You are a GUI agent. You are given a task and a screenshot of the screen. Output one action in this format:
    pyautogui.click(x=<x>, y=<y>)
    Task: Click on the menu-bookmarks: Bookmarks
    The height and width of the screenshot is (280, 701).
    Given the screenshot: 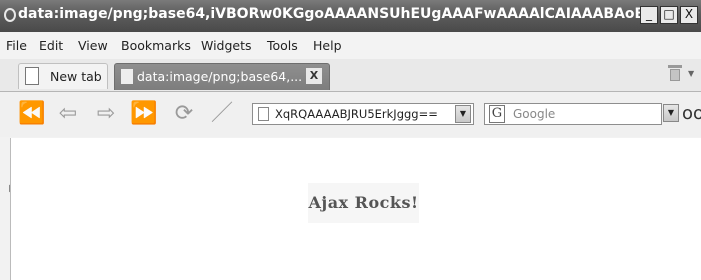 What is the action you would take?
    pyautogui.click(x=156, y=45)
    